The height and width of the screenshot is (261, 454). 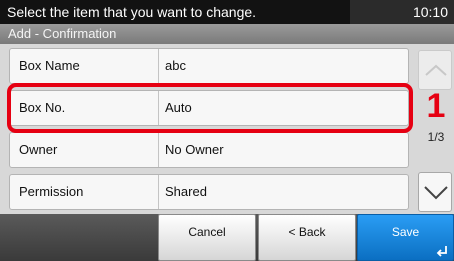 What do you see at coordinates (38, 149) in the screenshot?
I see `row-label: Owner` at bounding box center [38, 149].